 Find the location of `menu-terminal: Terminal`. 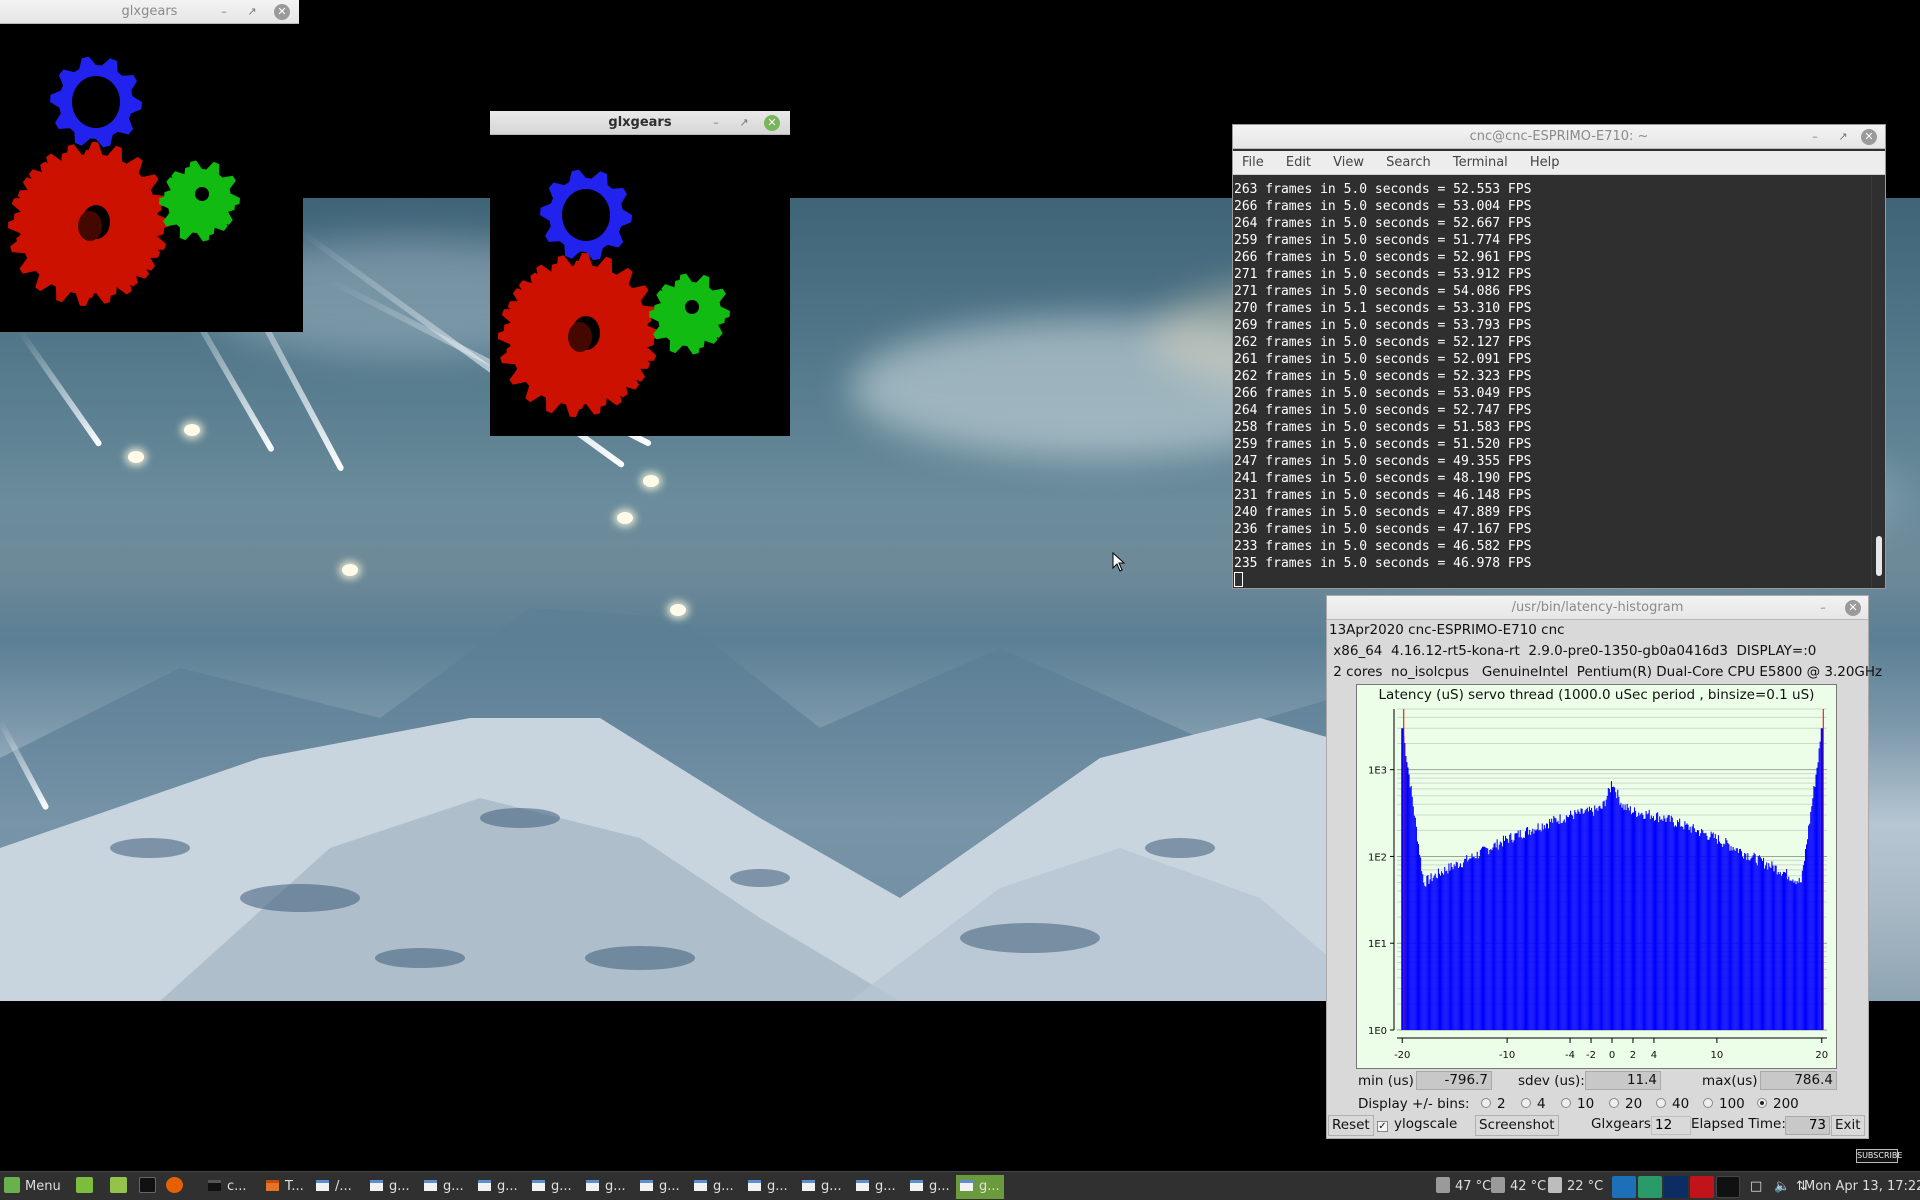

menu-terminal: Terminal is located at coordinates (1480, 160).